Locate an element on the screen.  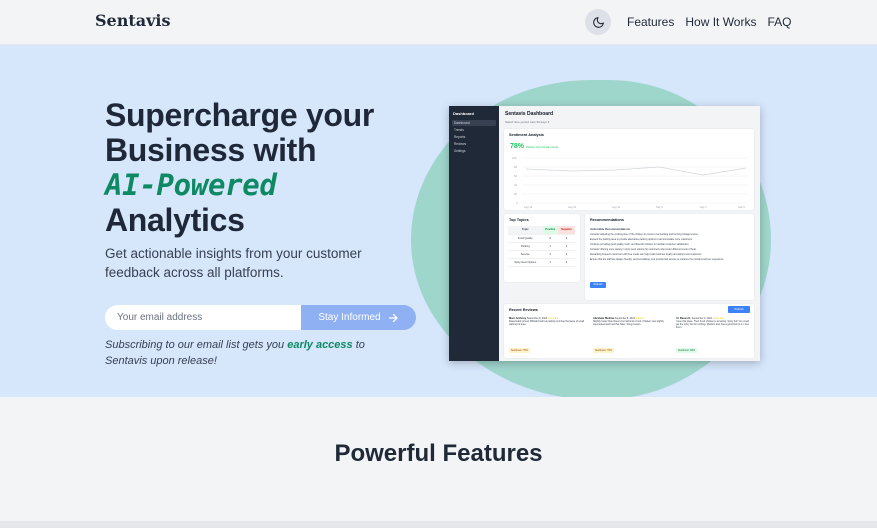
email-signup-form: Stay Informed is located at coordinates (260, 317).